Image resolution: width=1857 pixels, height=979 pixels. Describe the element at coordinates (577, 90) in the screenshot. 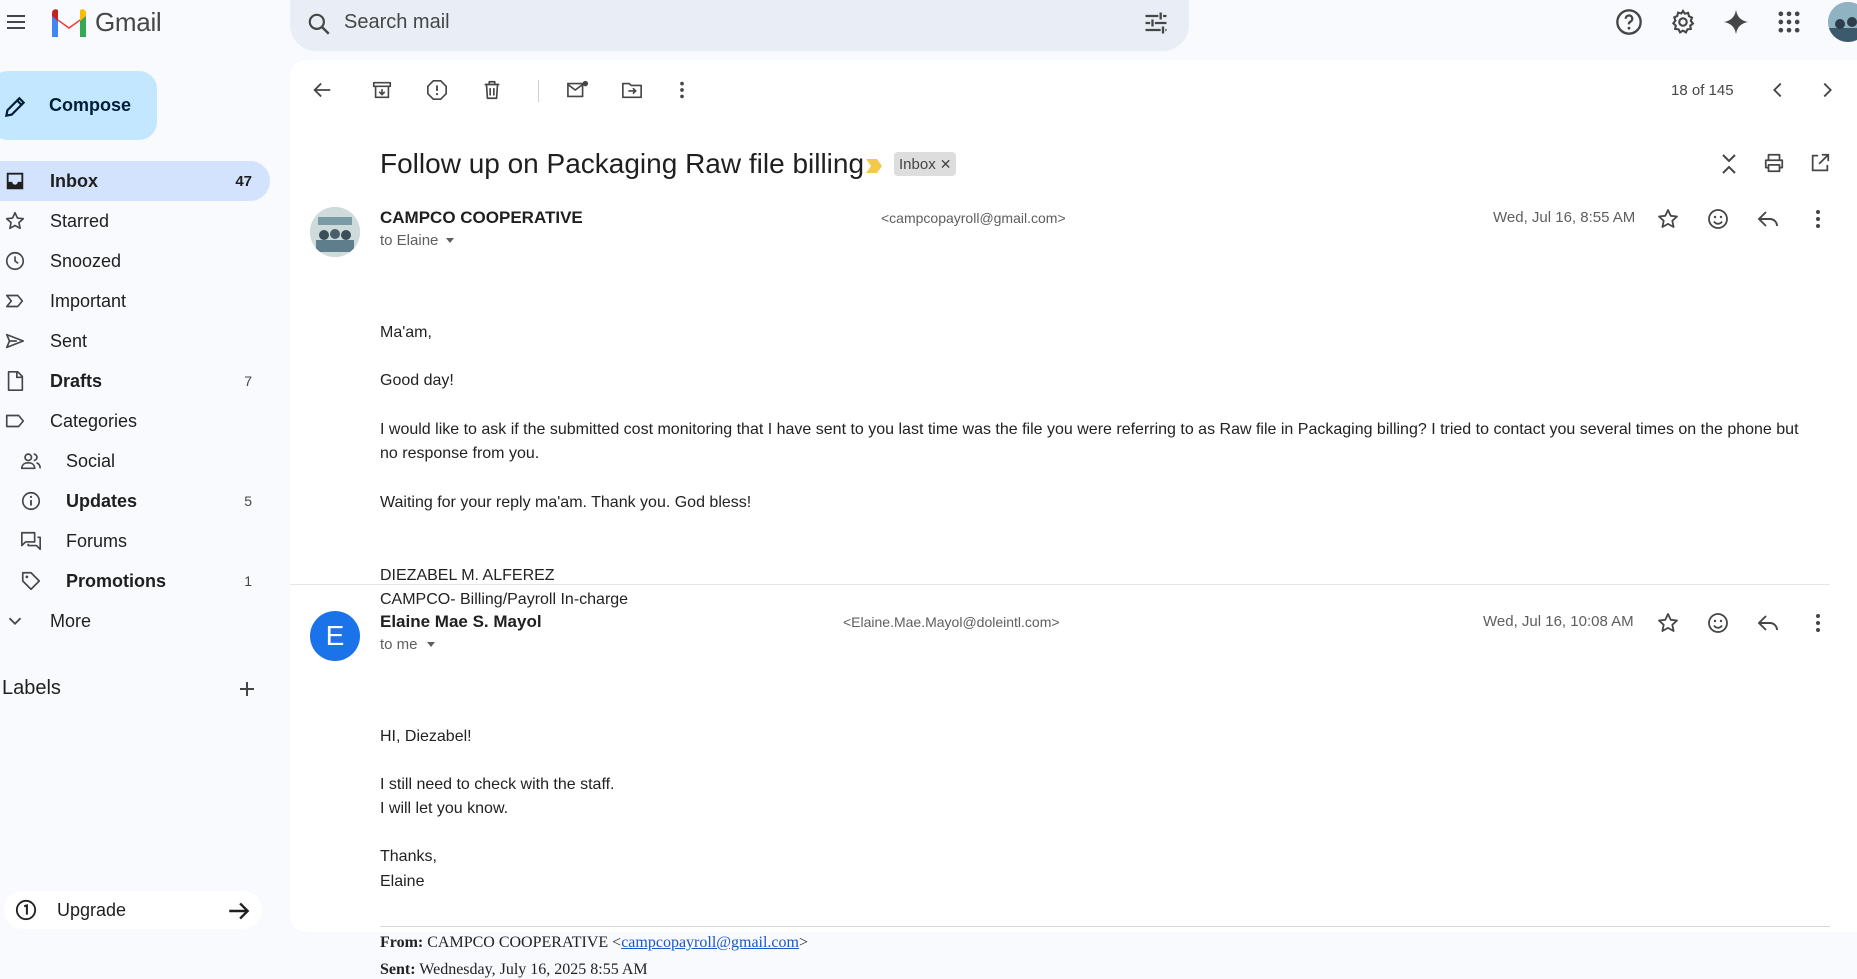

I see `mark-unread-icon` at that location.